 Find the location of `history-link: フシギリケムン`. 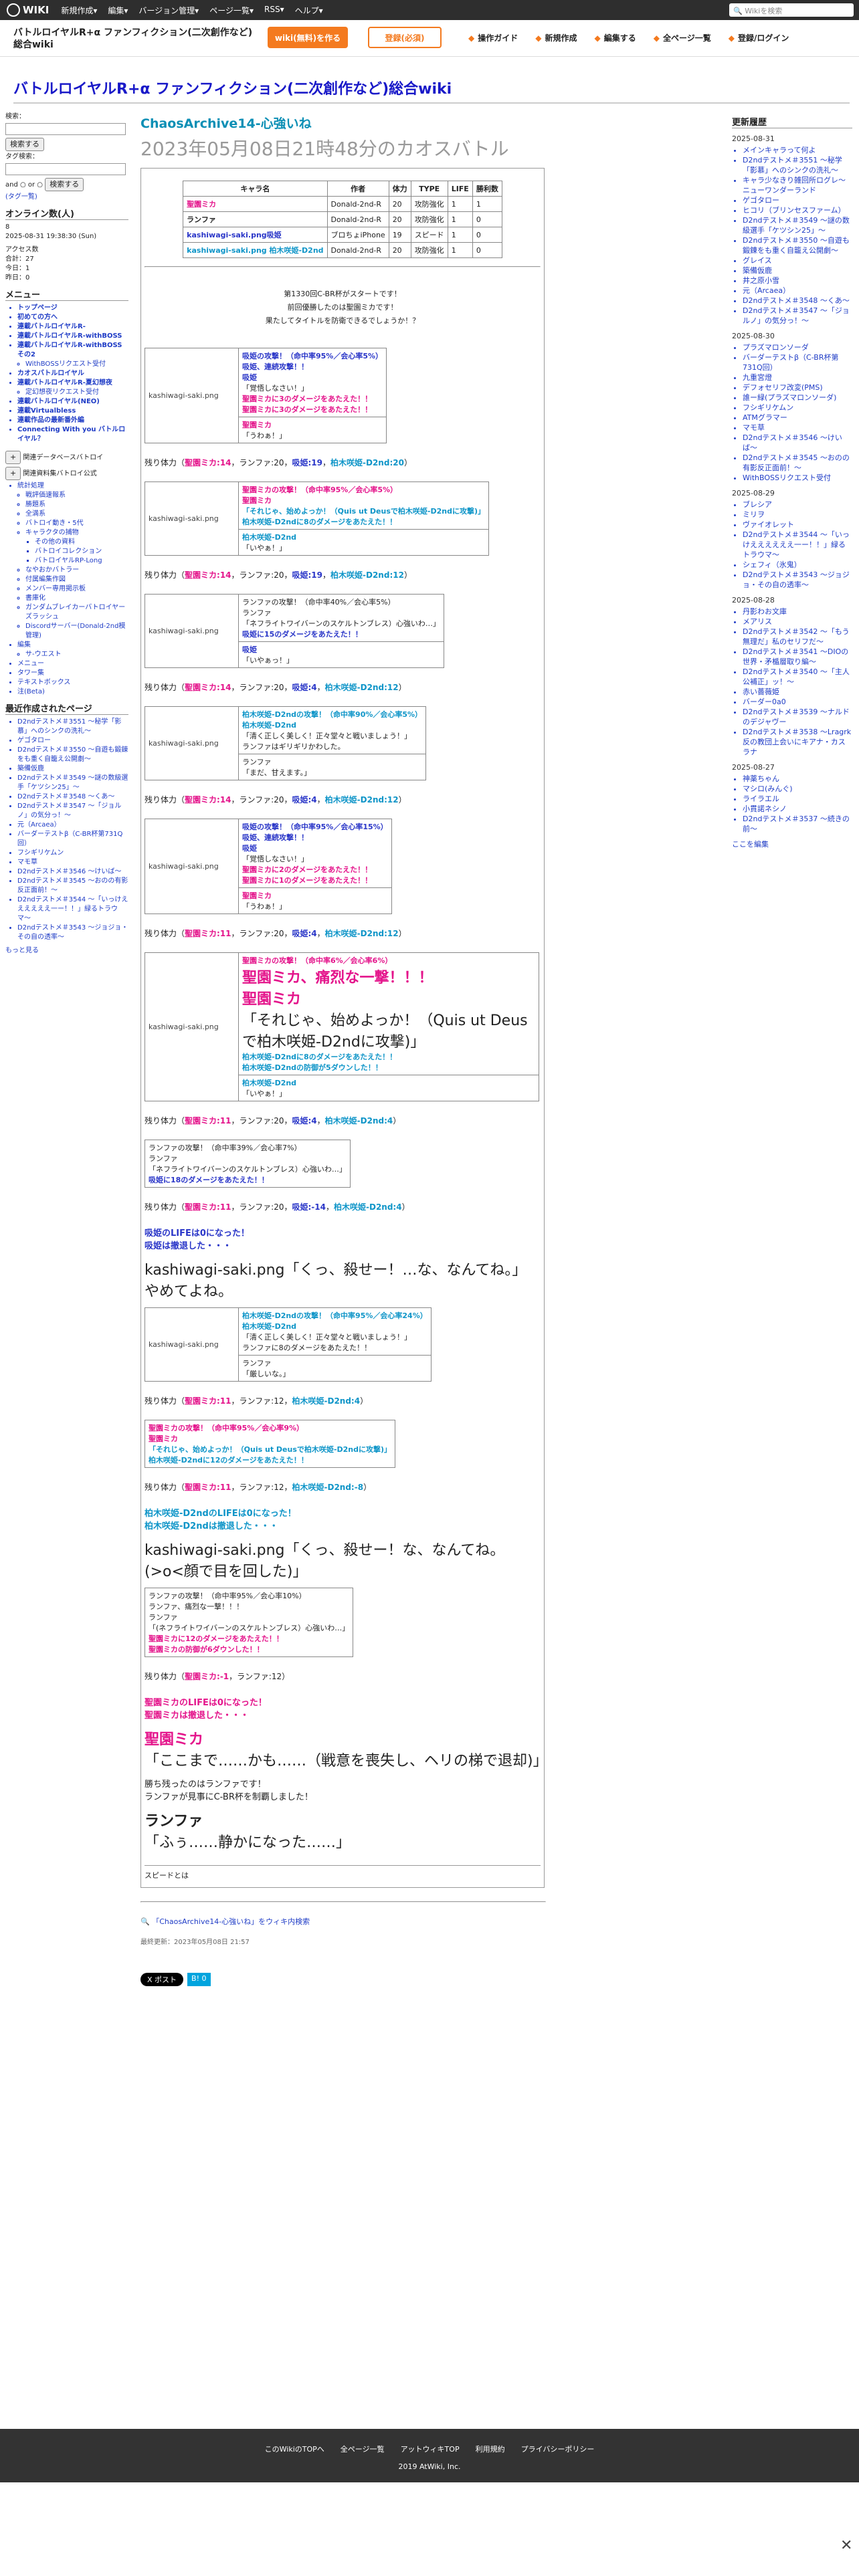

history-link: フシギリケムン is located at coordinates (797, 408).